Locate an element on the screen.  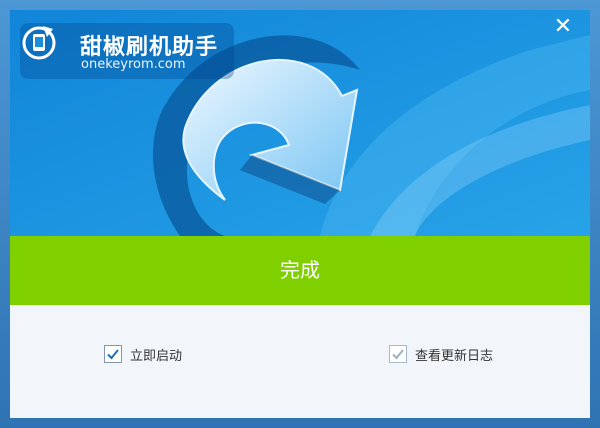
completion-text: 完成 is located at coordinates (300, 270).